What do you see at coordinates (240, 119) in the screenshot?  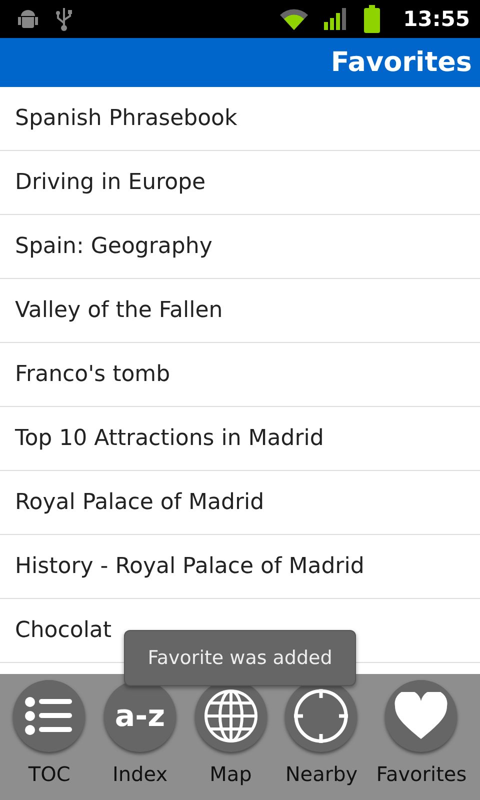 I see `favorite-item: Spanish Phrasebook` at bounding box center [240, 119].